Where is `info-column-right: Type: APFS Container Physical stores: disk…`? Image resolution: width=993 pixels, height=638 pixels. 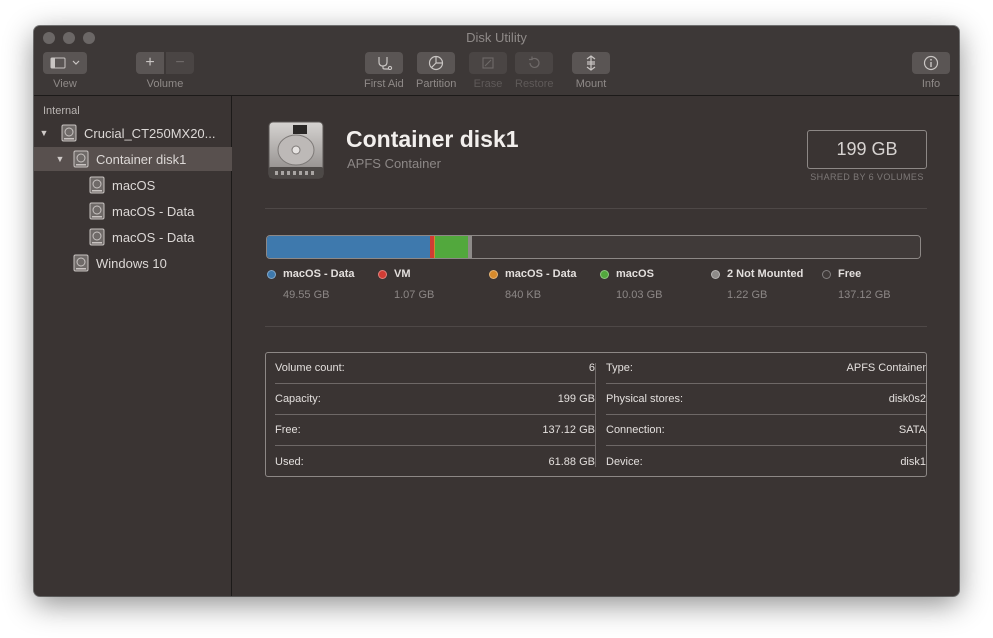
info-column-right: Type: APFS Container Physical stores: disk… is located at coordinates (766, 415).